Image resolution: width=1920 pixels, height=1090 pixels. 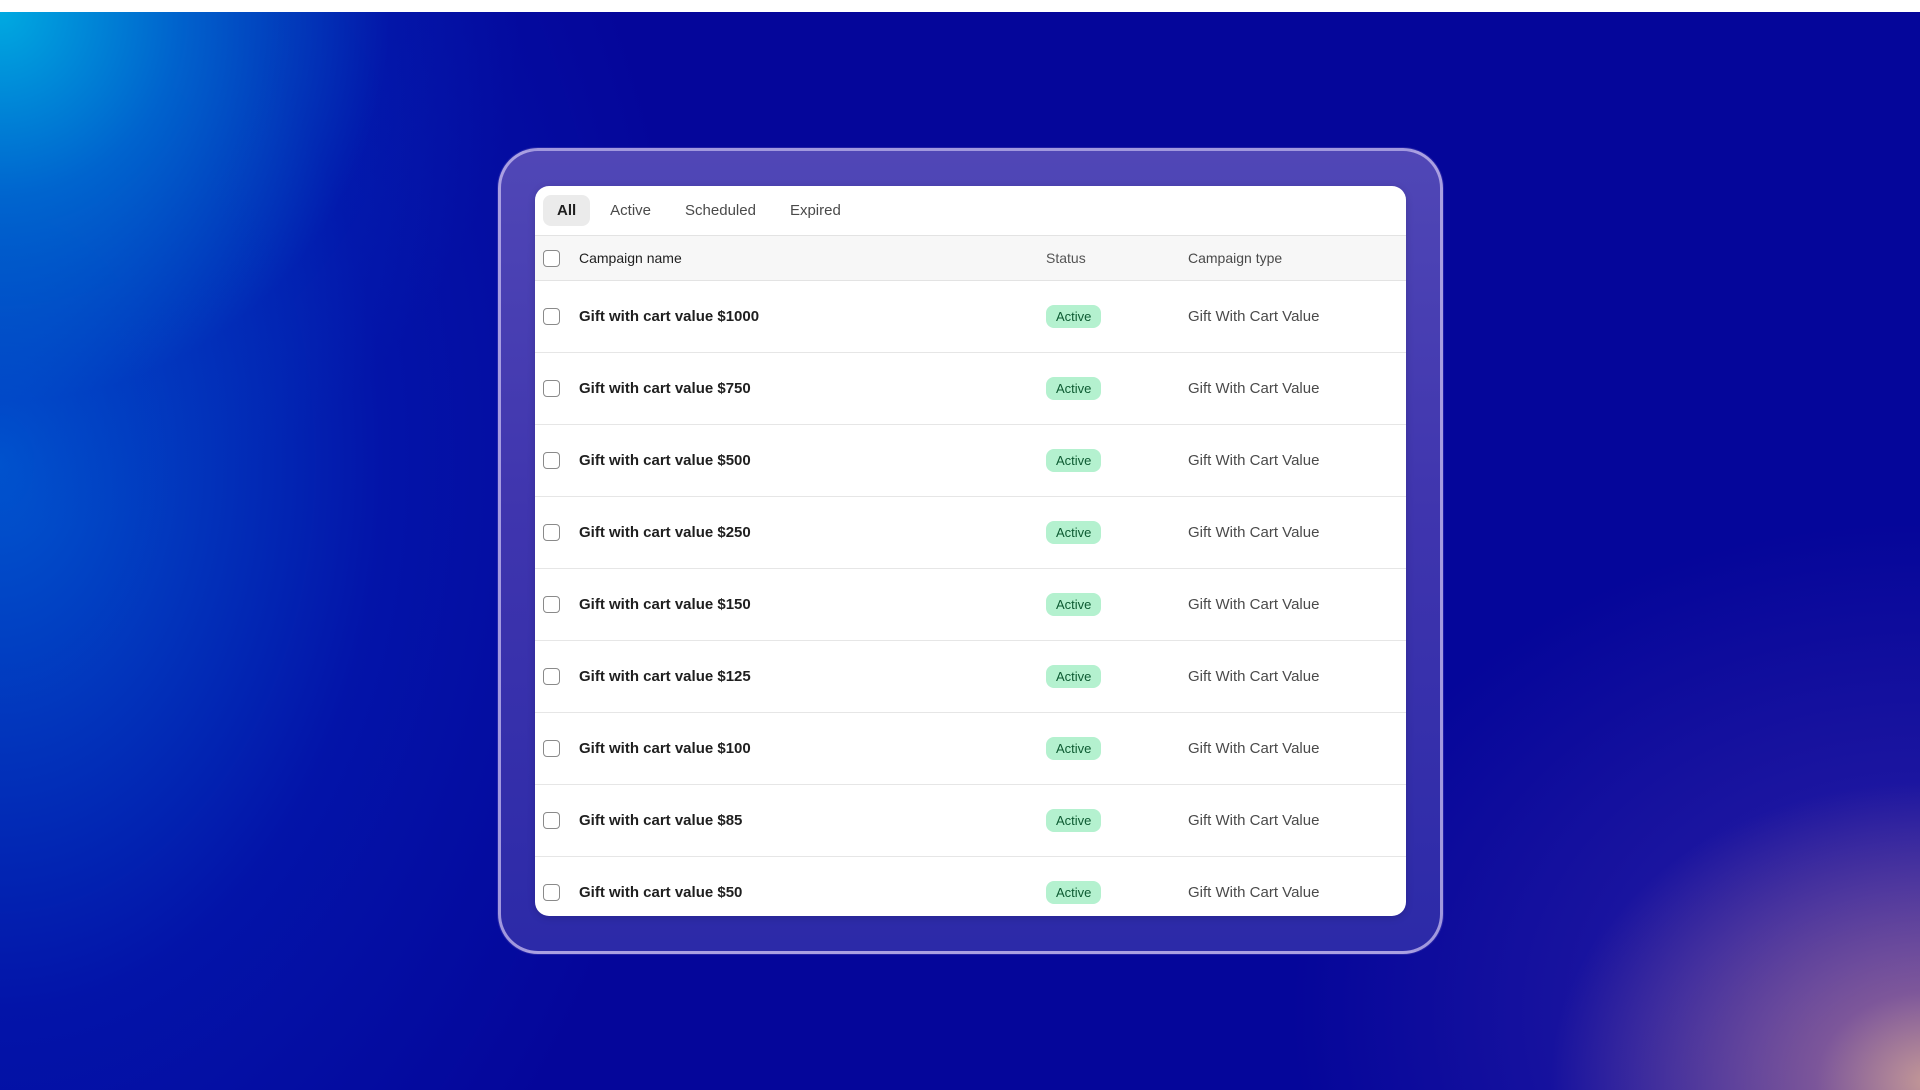 I want to click on campaign-name: Gift with cart value $750, so click(x=812, y=388).